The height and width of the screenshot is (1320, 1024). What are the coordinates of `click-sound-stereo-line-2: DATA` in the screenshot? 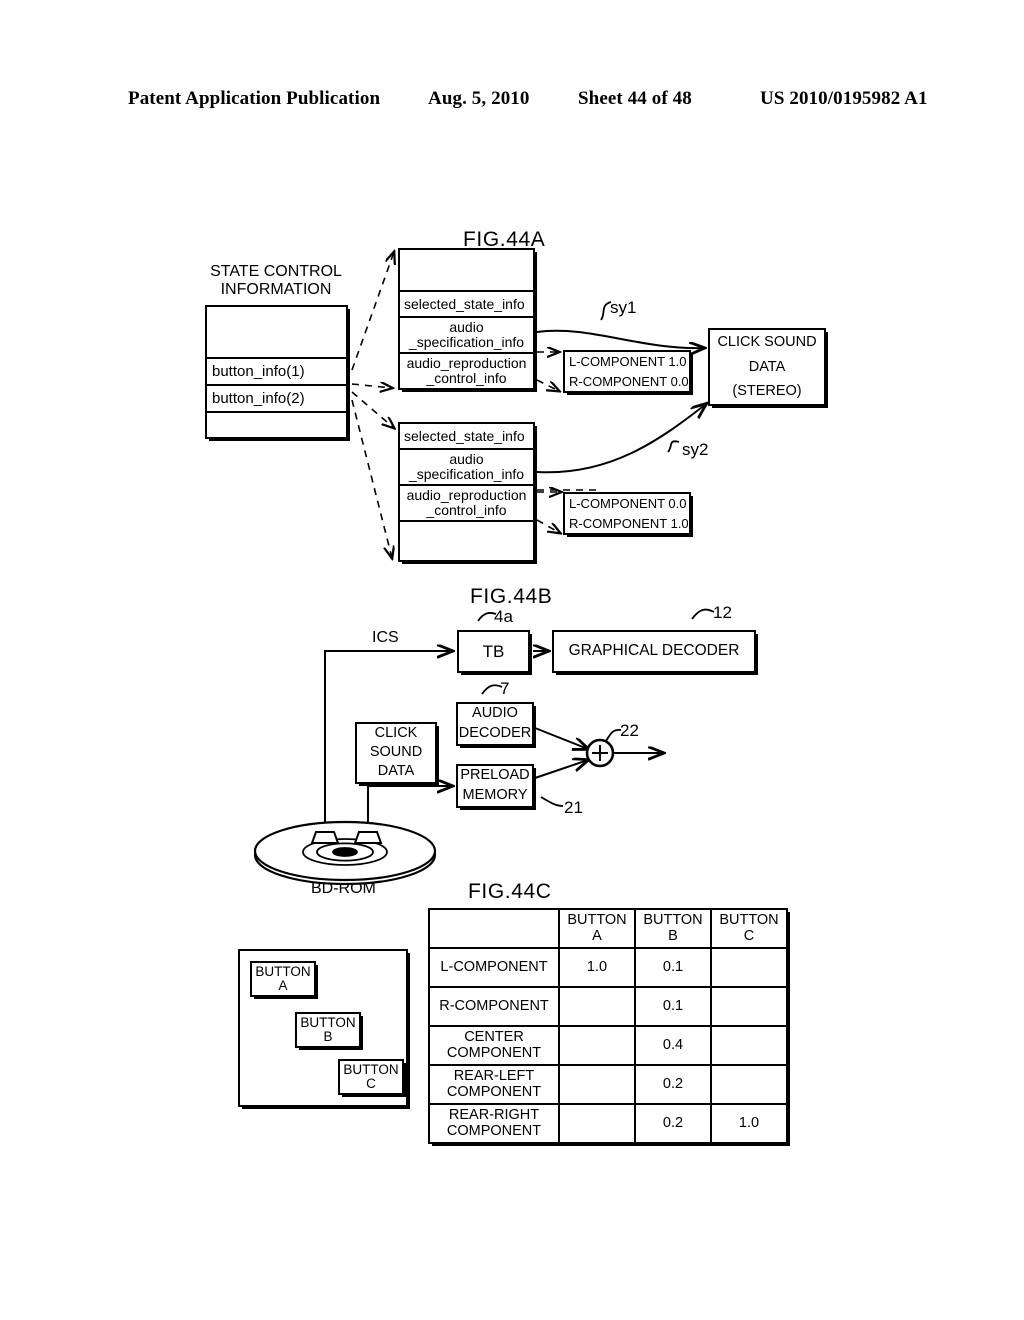 It's located at (767, 367).